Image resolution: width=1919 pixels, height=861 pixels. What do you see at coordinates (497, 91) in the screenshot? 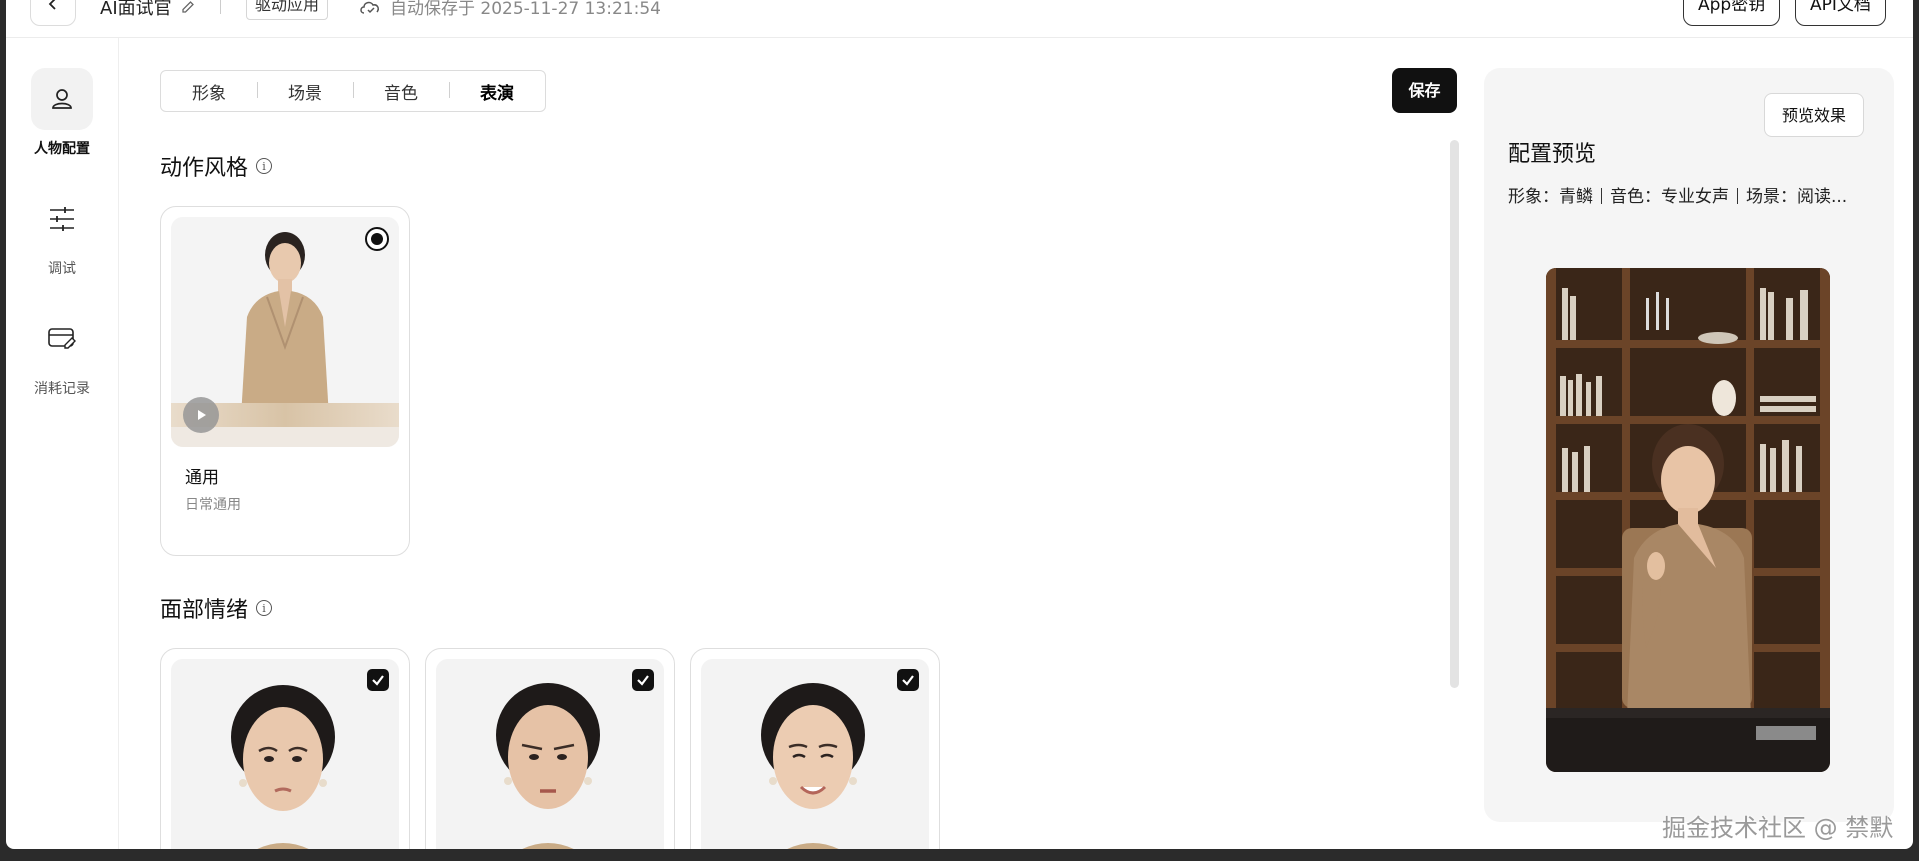
I see `tab-performance: 表演` at bounding box center [497, 91].